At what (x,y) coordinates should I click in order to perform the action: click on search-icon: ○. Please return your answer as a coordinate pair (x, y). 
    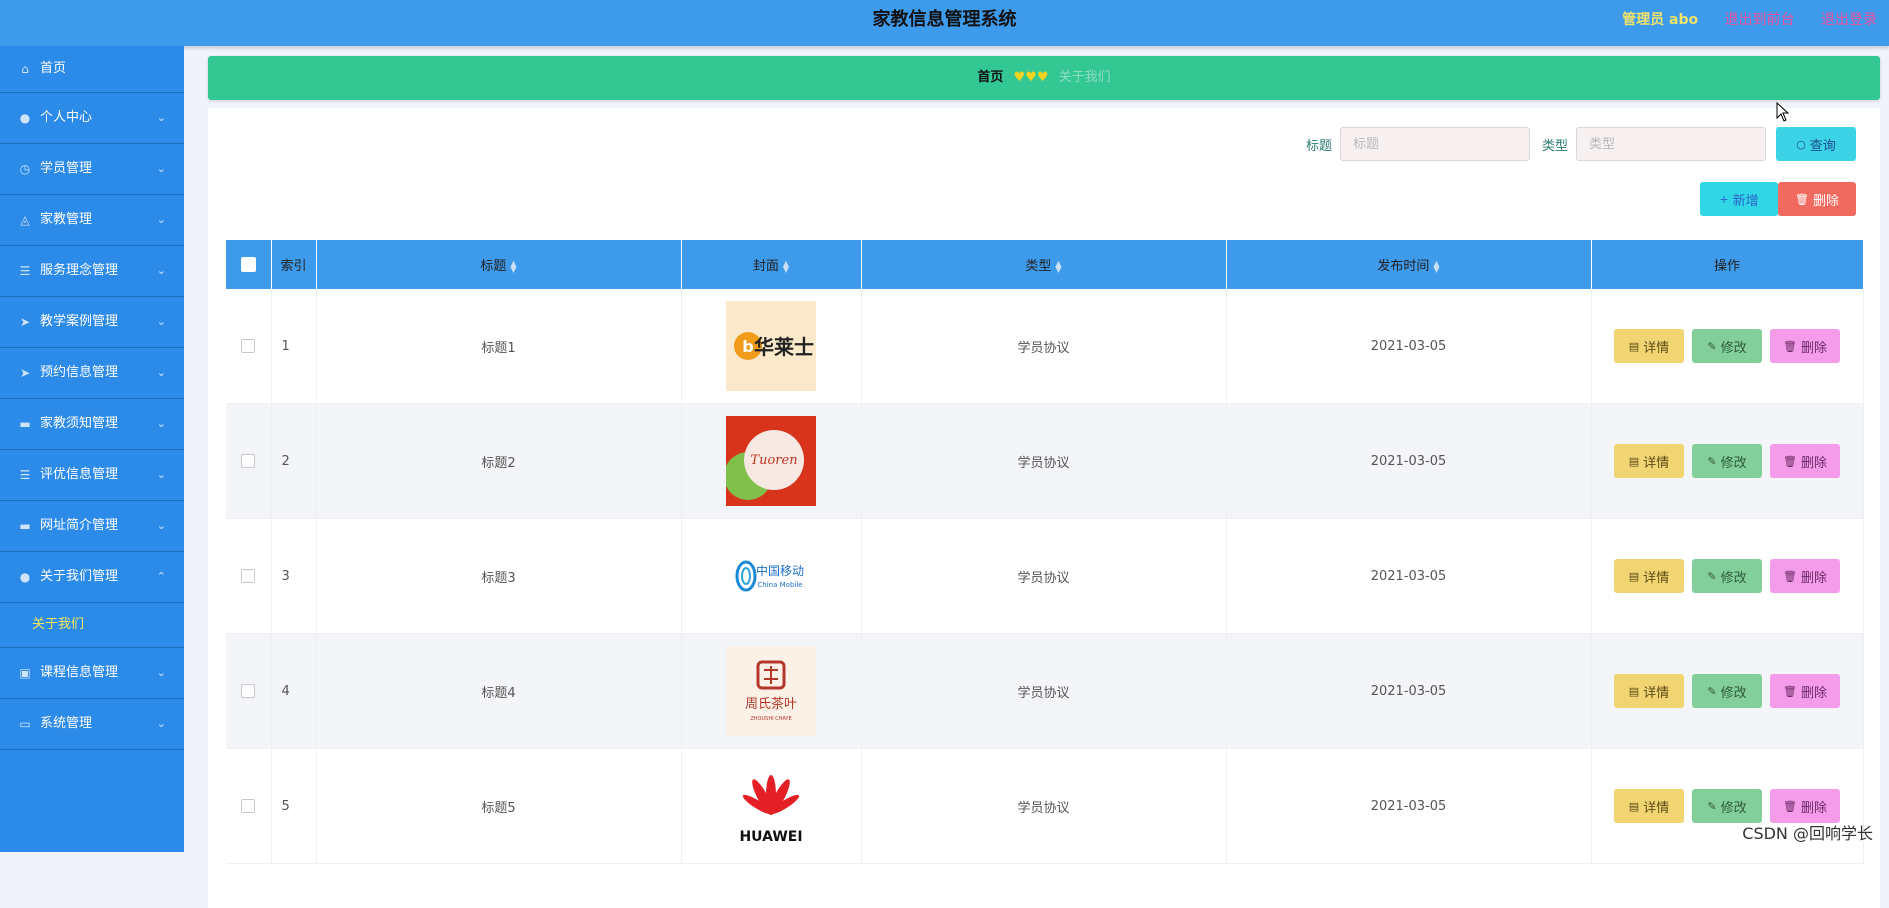
    Looking at the image, I should click on (1801, 144).